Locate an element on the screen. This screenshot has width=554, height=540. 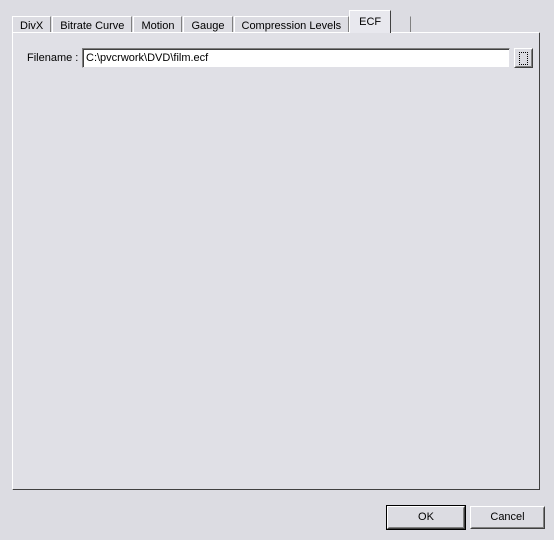
filename-input is located at coordinates (296, 58).